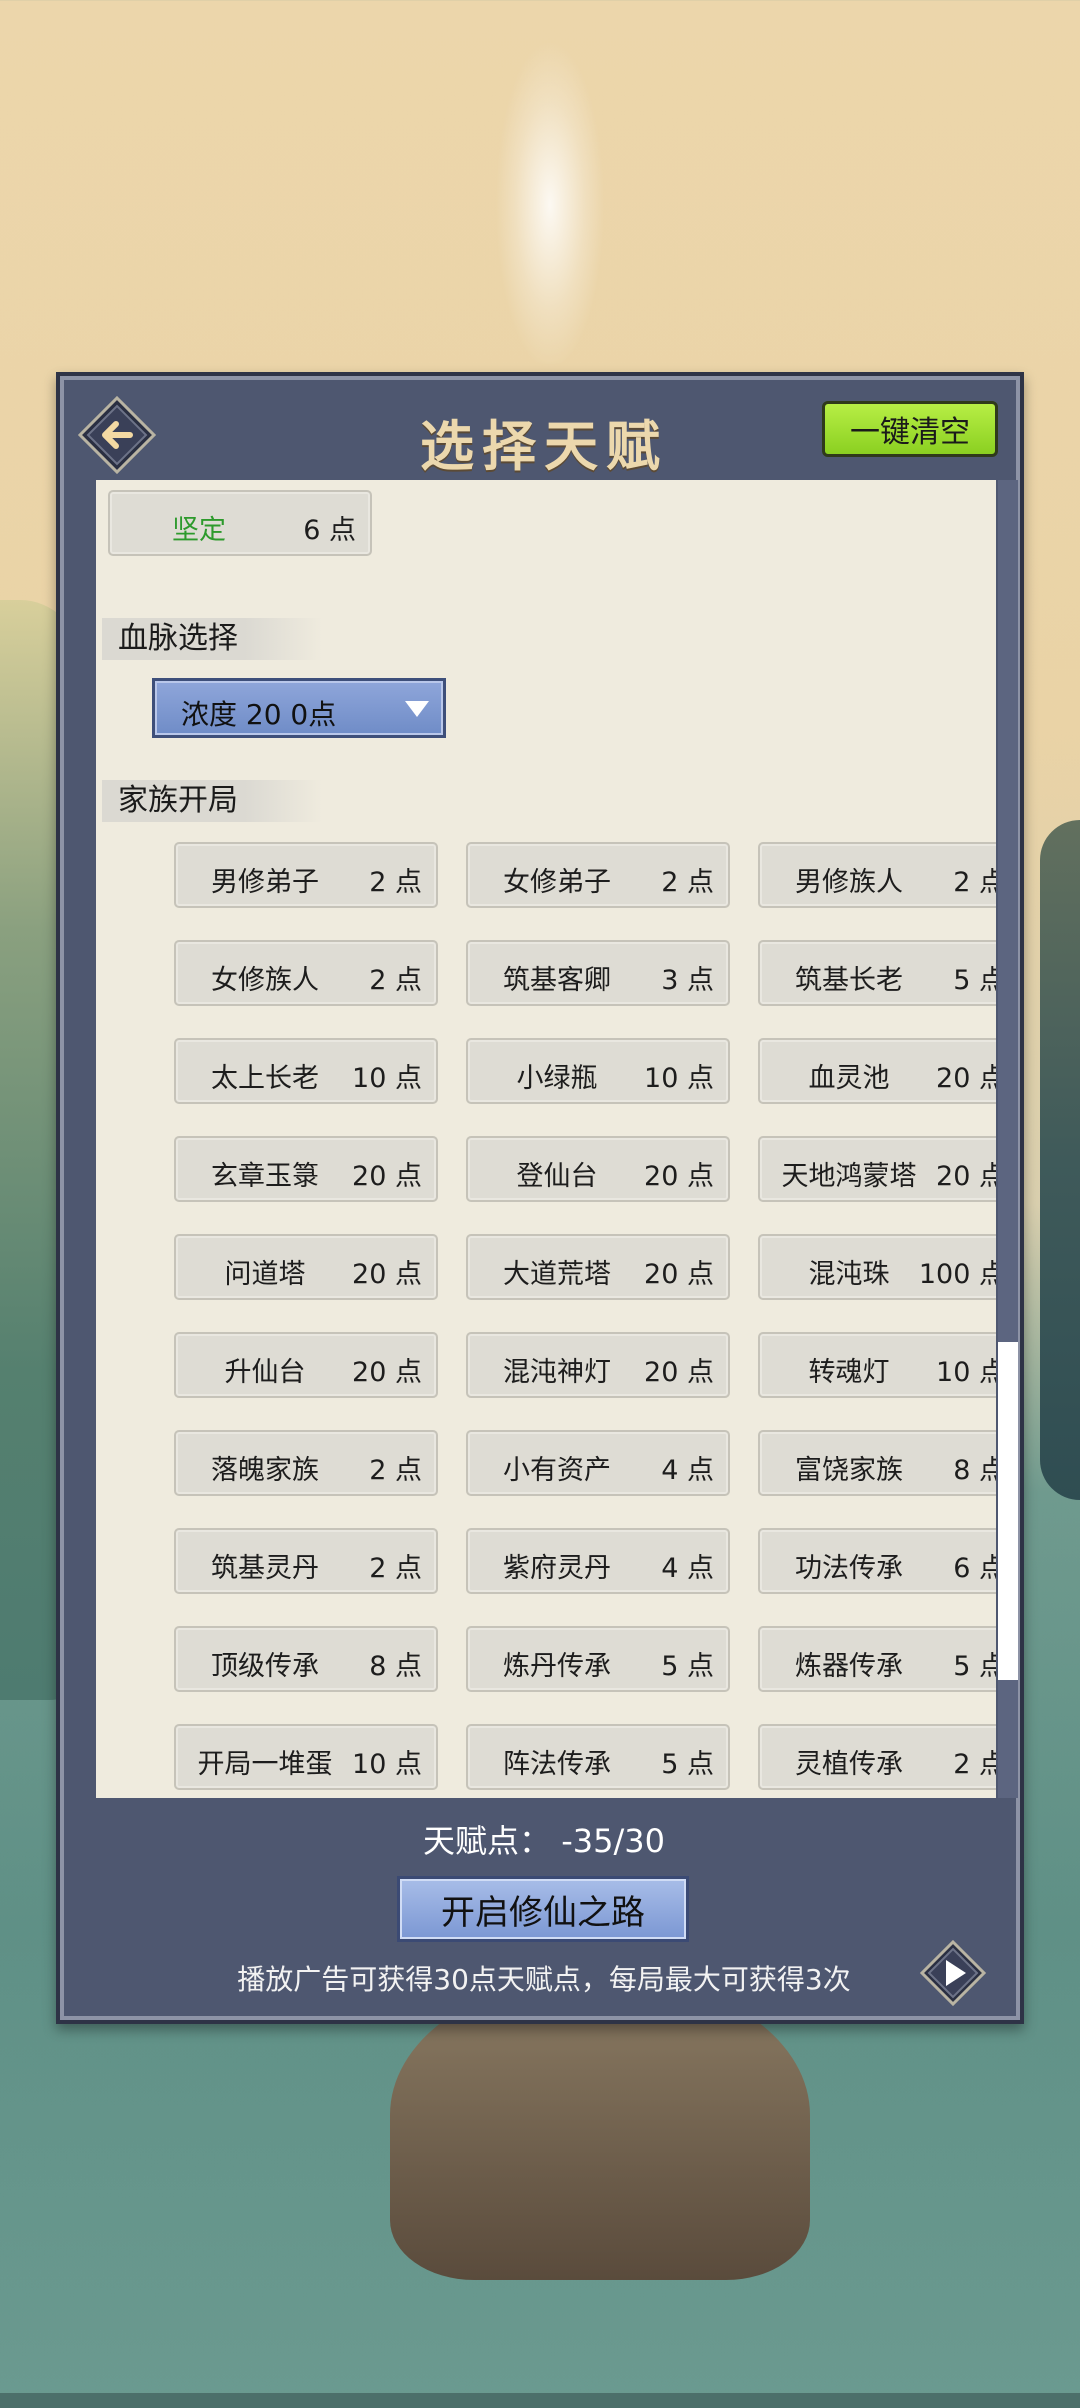 This screenshot has width=1080, height=2408. Describe the element at coordinates (877, 973) in the screenshot. I see `talent-card: 筑基长老 5 点` at that location.